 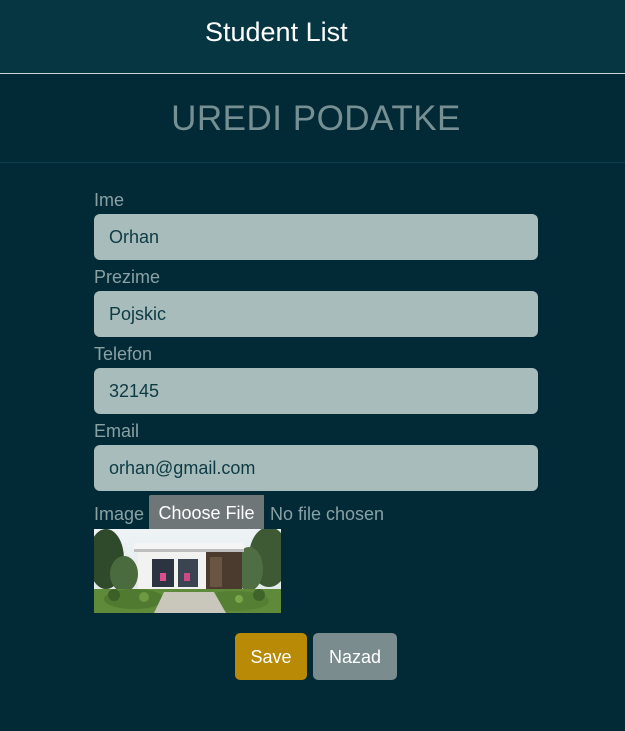 I want to click on top-navbar: Student List, so click(x=312, y=37).